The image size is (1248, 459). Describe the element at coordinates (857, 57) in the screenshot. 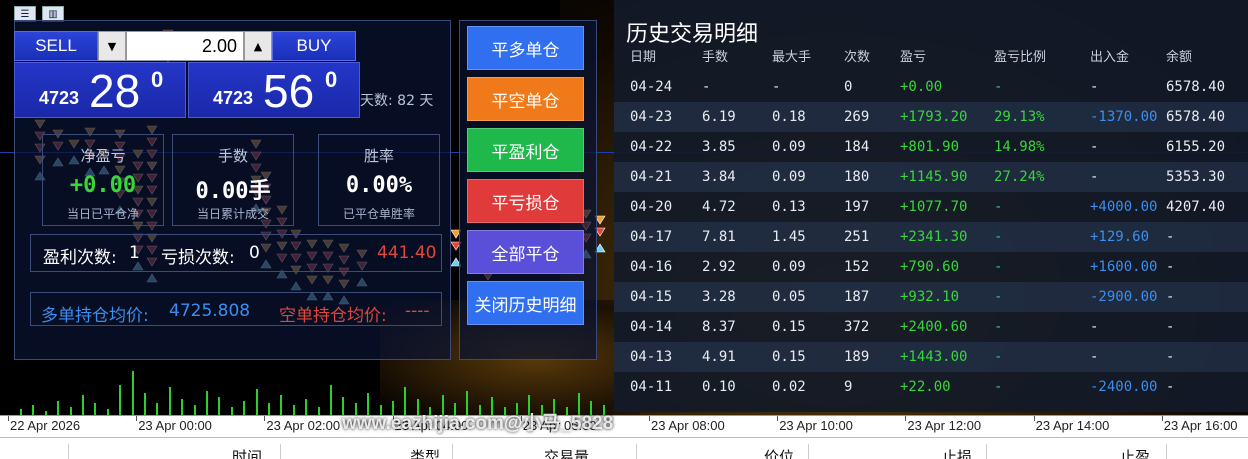

I see `history-column-header: 次数` at that location.